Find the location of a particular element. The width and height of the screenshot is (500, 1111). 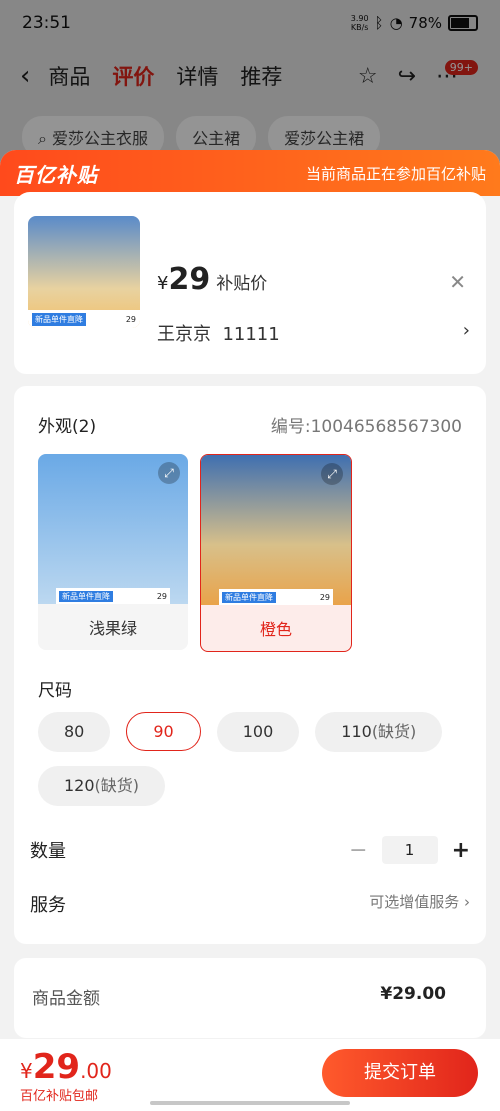

size-90: 90 is located at coordinates (163, 731).